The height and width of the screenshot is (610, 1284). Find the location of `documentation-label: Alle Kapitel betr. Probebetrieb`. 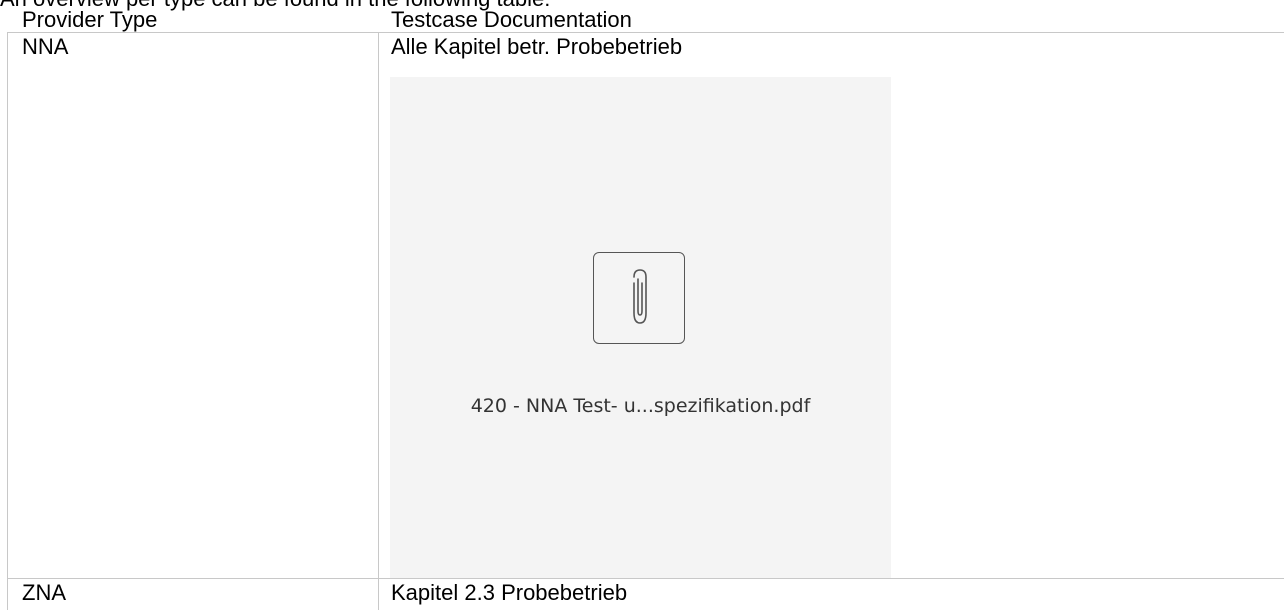

documentation-label: Alle Kapitel betr. Probebetrieb is located at coordinates (537, 46).